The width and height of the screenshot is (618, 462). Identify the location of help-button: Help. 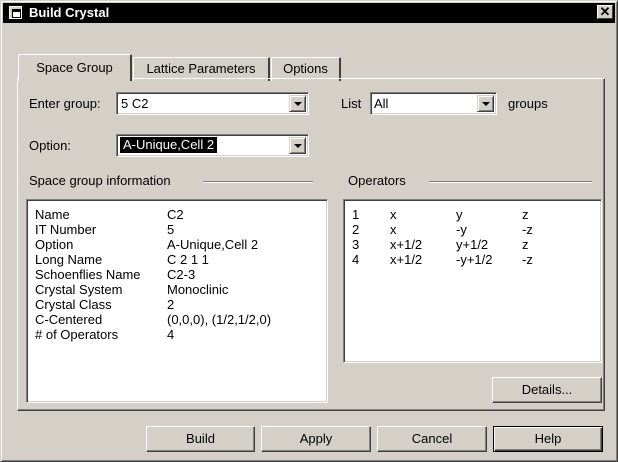
(548, 439).